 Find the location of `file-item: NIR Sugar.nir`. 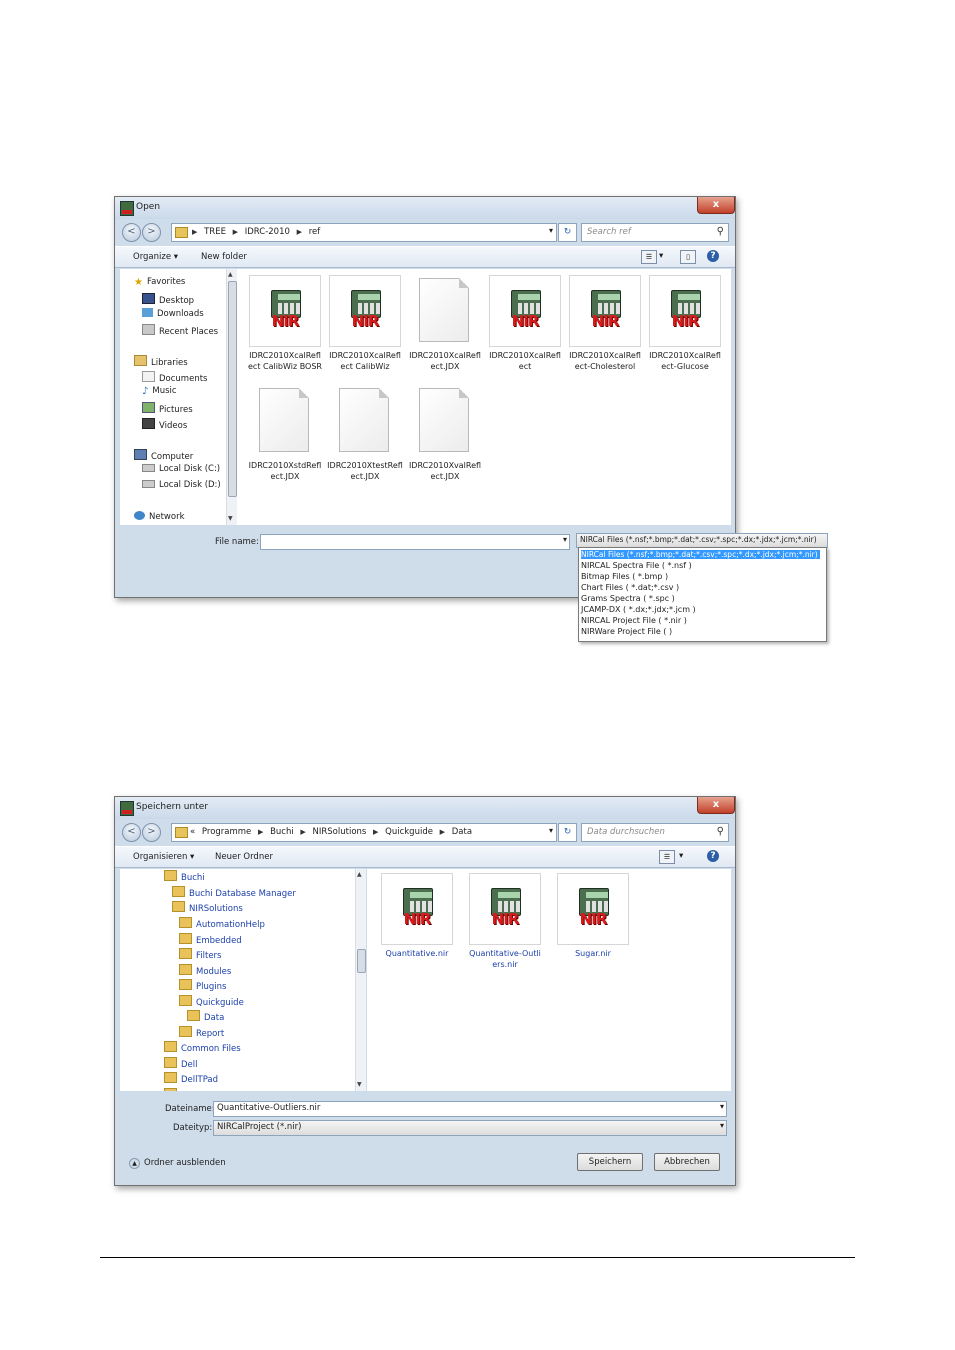

file-item: NIR Sugar.nir is located at coordinates (593, 916).